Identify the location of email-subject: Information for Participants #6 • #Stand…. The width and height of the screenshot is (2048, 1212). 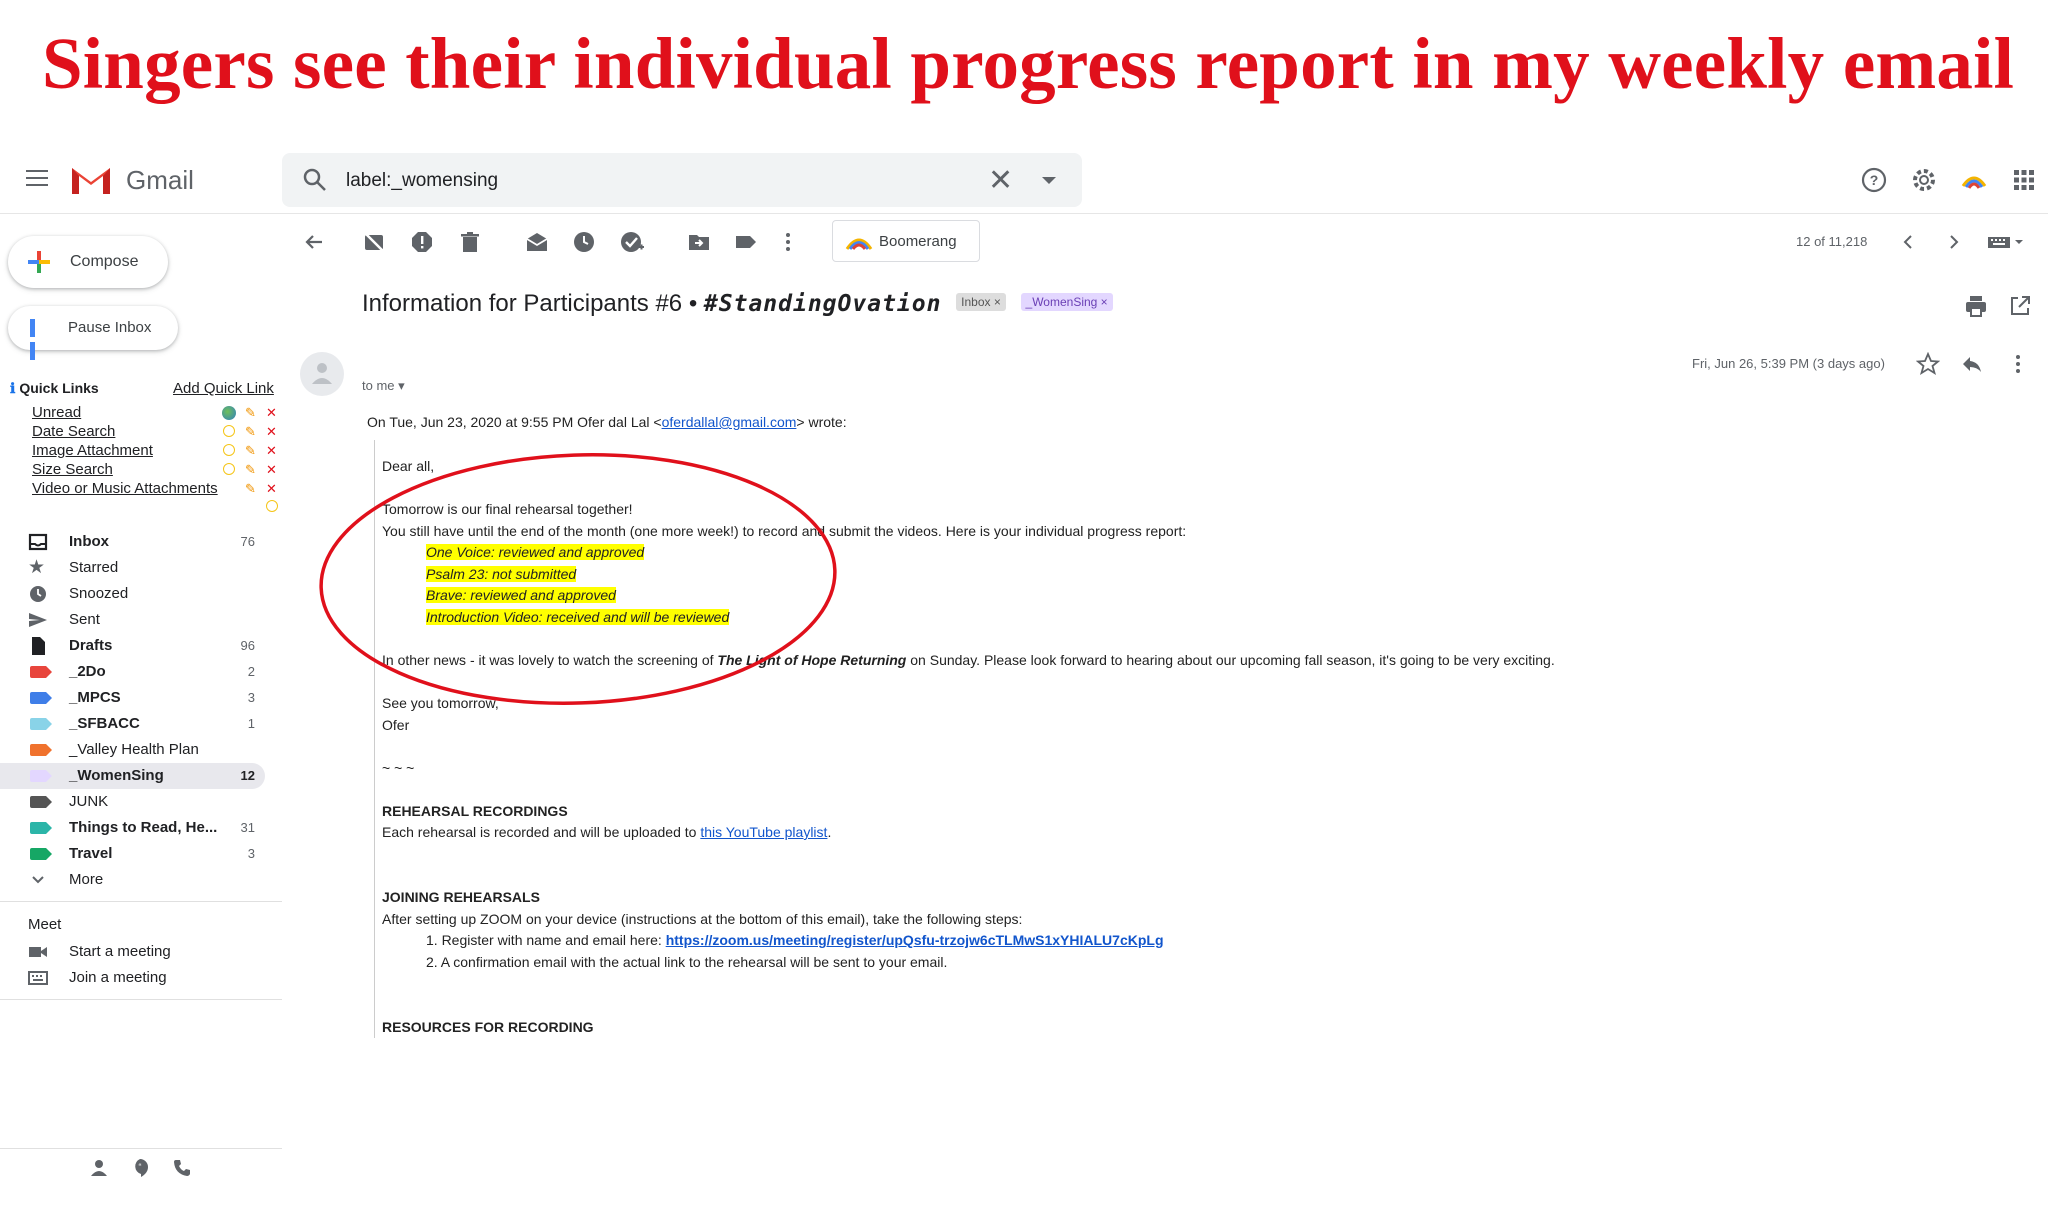
(737, 304).